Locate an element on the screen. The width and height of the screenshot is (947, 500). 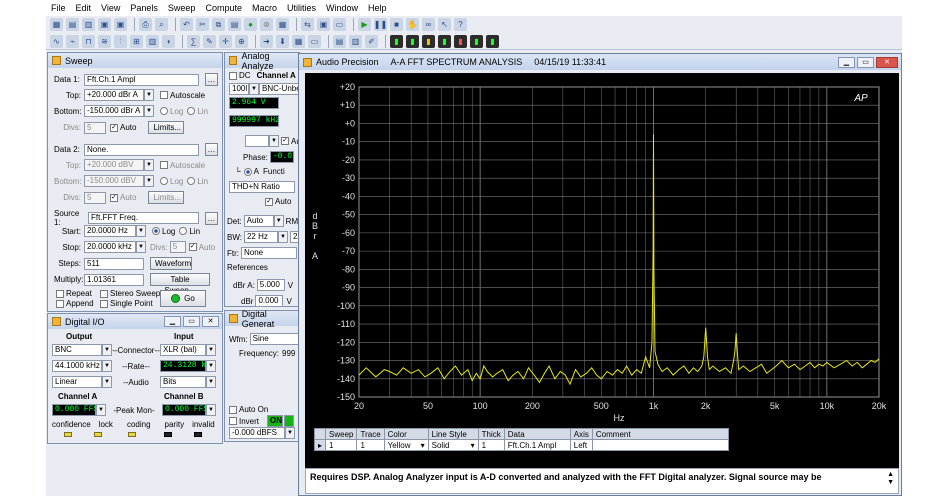
help-icon: ? is located at coordinates (460, 24).